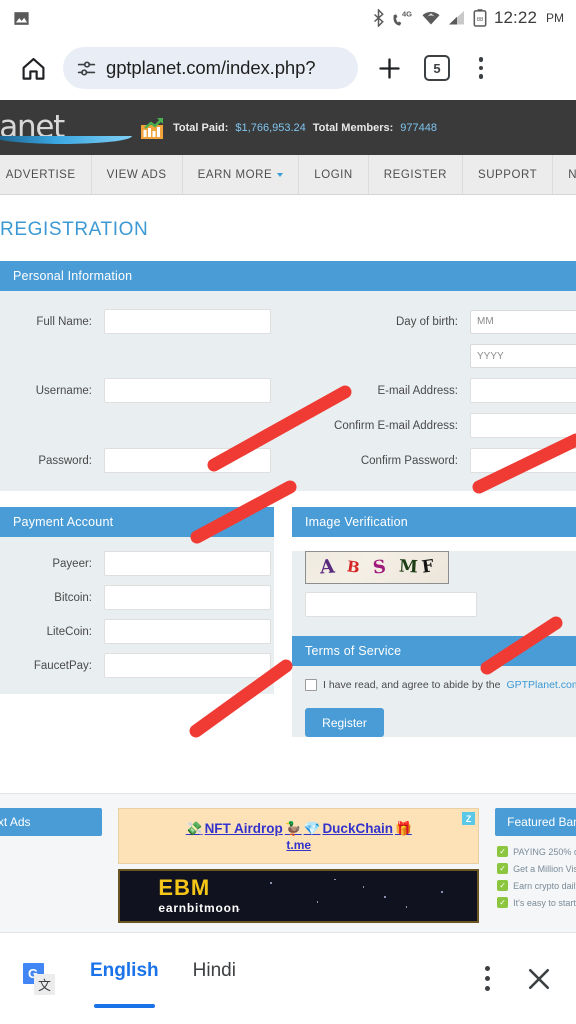  I want to click on nav-label: LOGIN, so click(333, 174).